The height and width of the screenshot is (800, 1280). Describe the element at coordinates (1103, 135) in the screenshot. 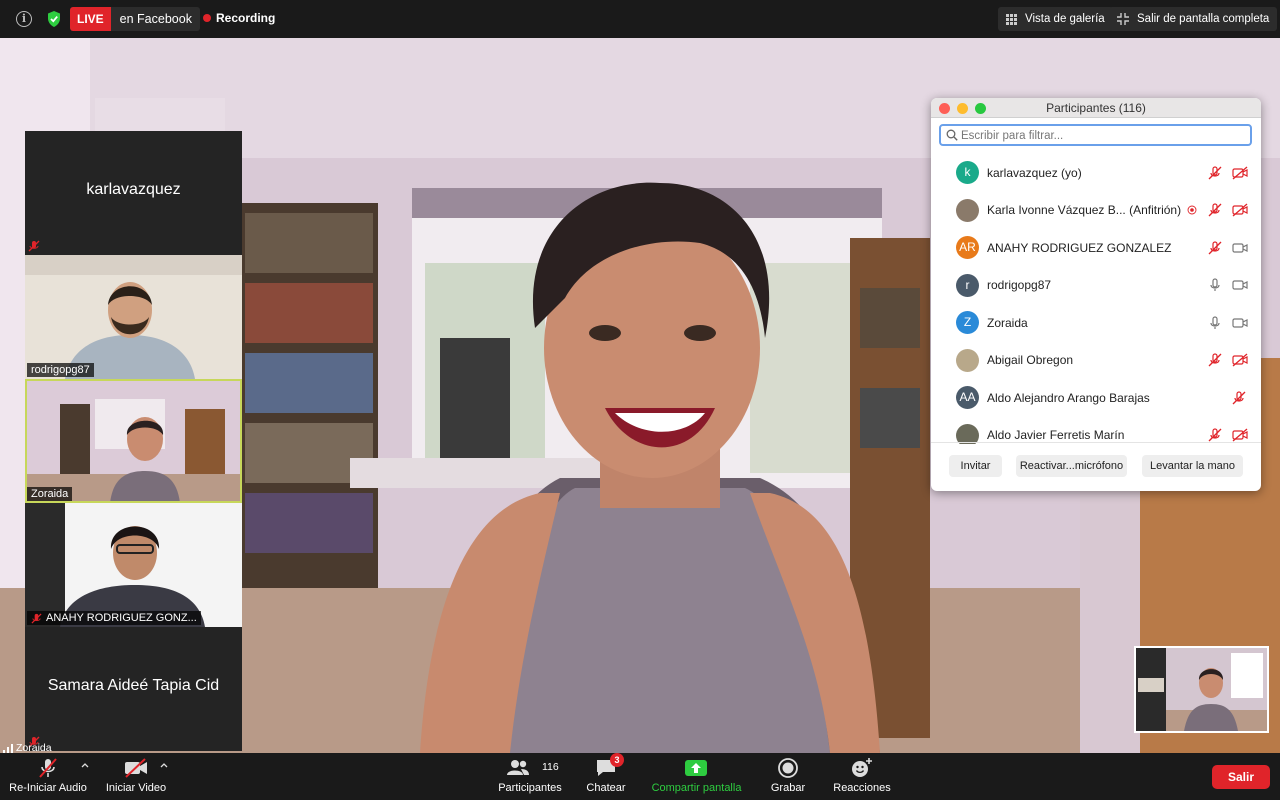

I see `participant-search-input` at that location.